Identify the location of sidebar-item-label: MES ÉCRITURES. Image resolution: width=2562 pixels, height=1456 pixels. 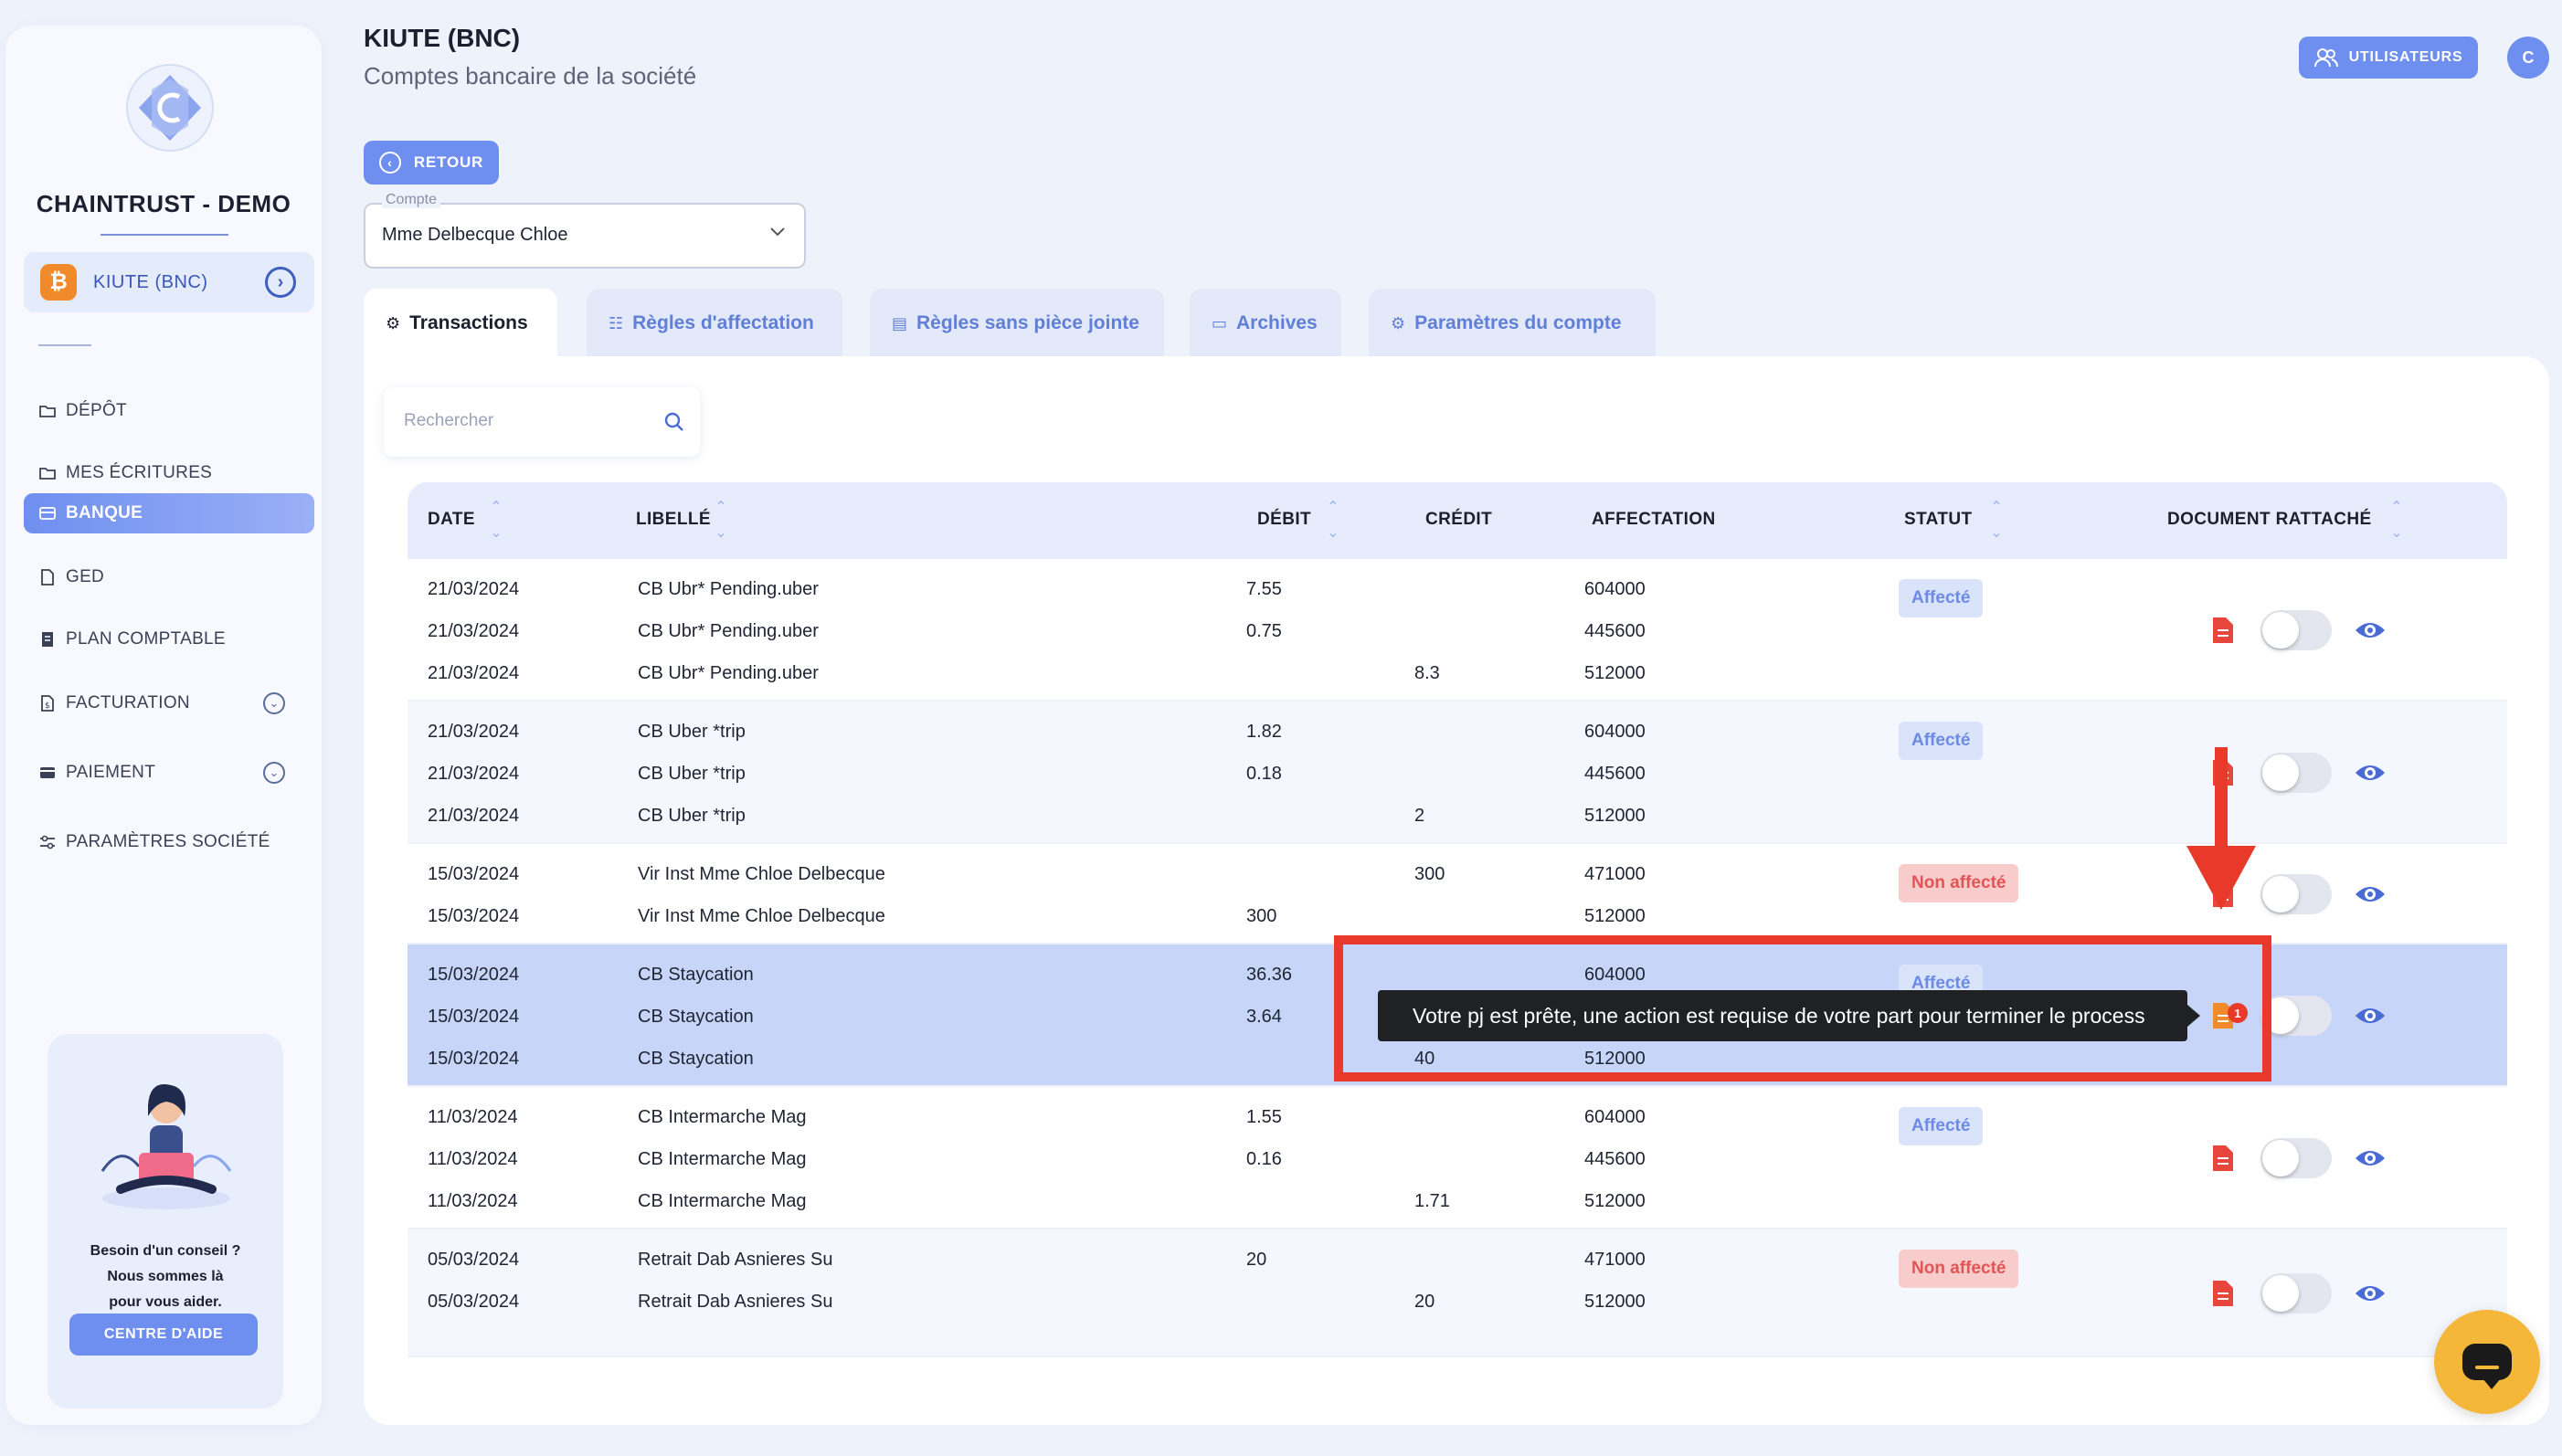
(139, 473).